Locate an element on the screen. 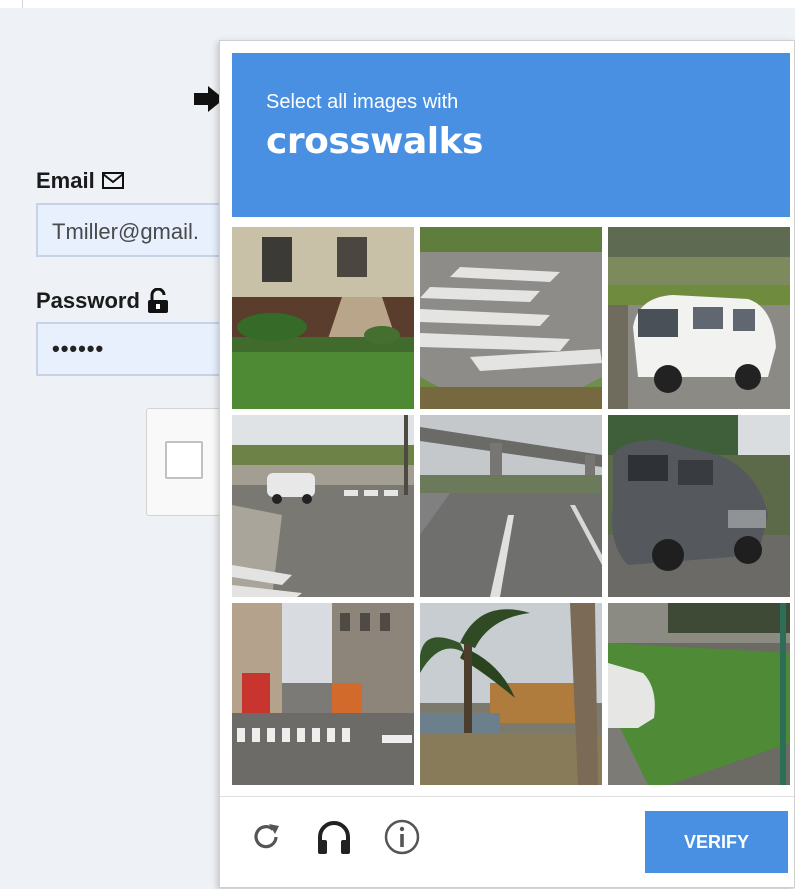 Image resolution: width=795 pixels, height=889 pixels. divider is located at coordinates (22, 4).